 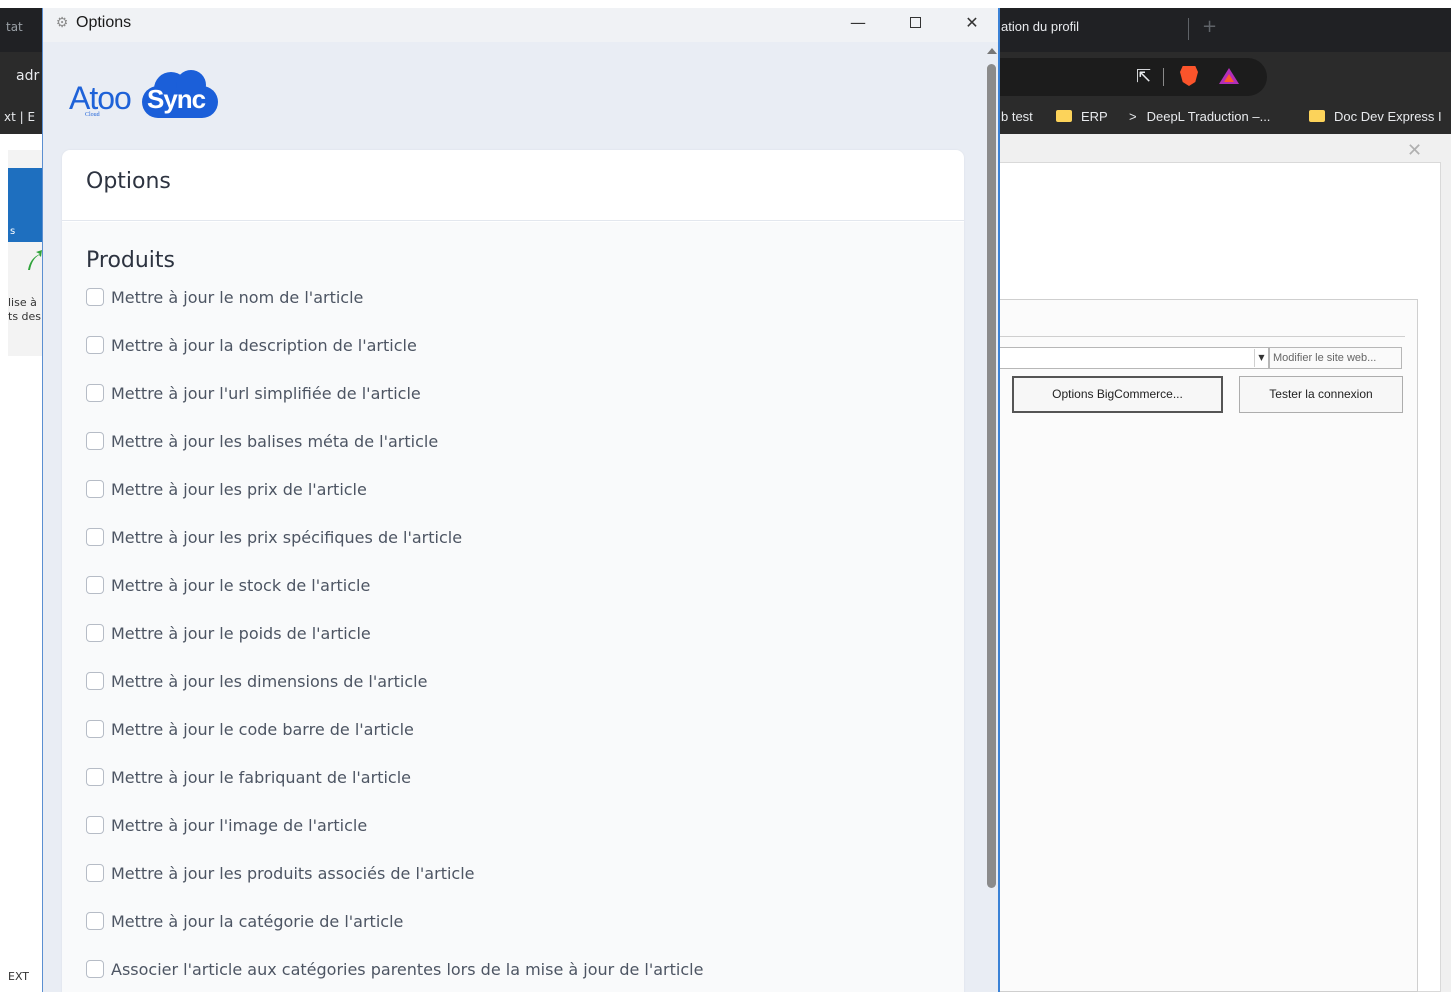 I want to click on maximize-icon, so click(x=915, y=22).